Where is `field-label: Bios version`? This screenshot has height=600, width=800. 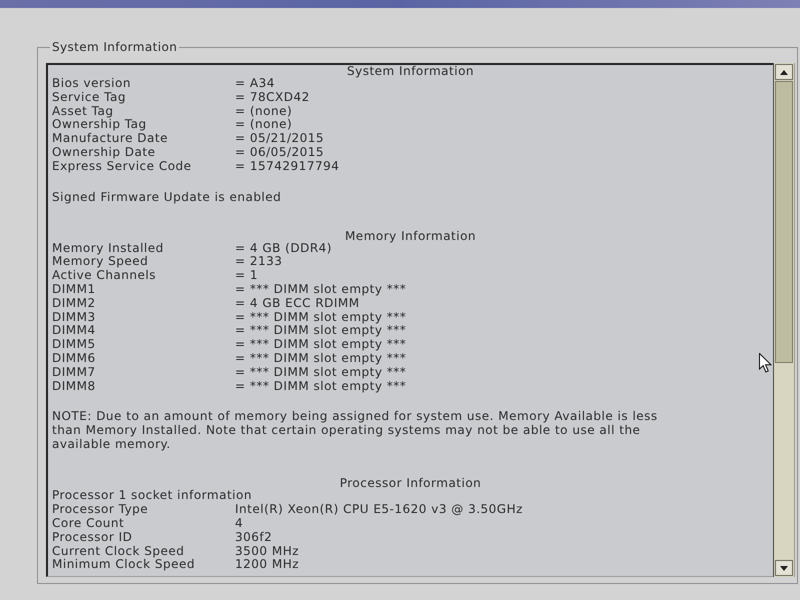 field-label: Bios version is located at coordinates (92, 84).